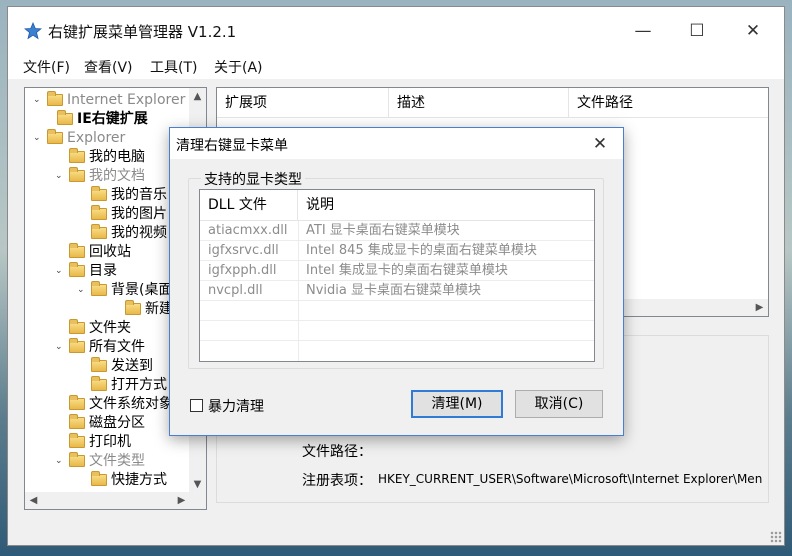 The image size is (792, 556). Describe the element at coordinates (446, 205) in the screenshot. I see `column-header-desc: 说明` at that location.